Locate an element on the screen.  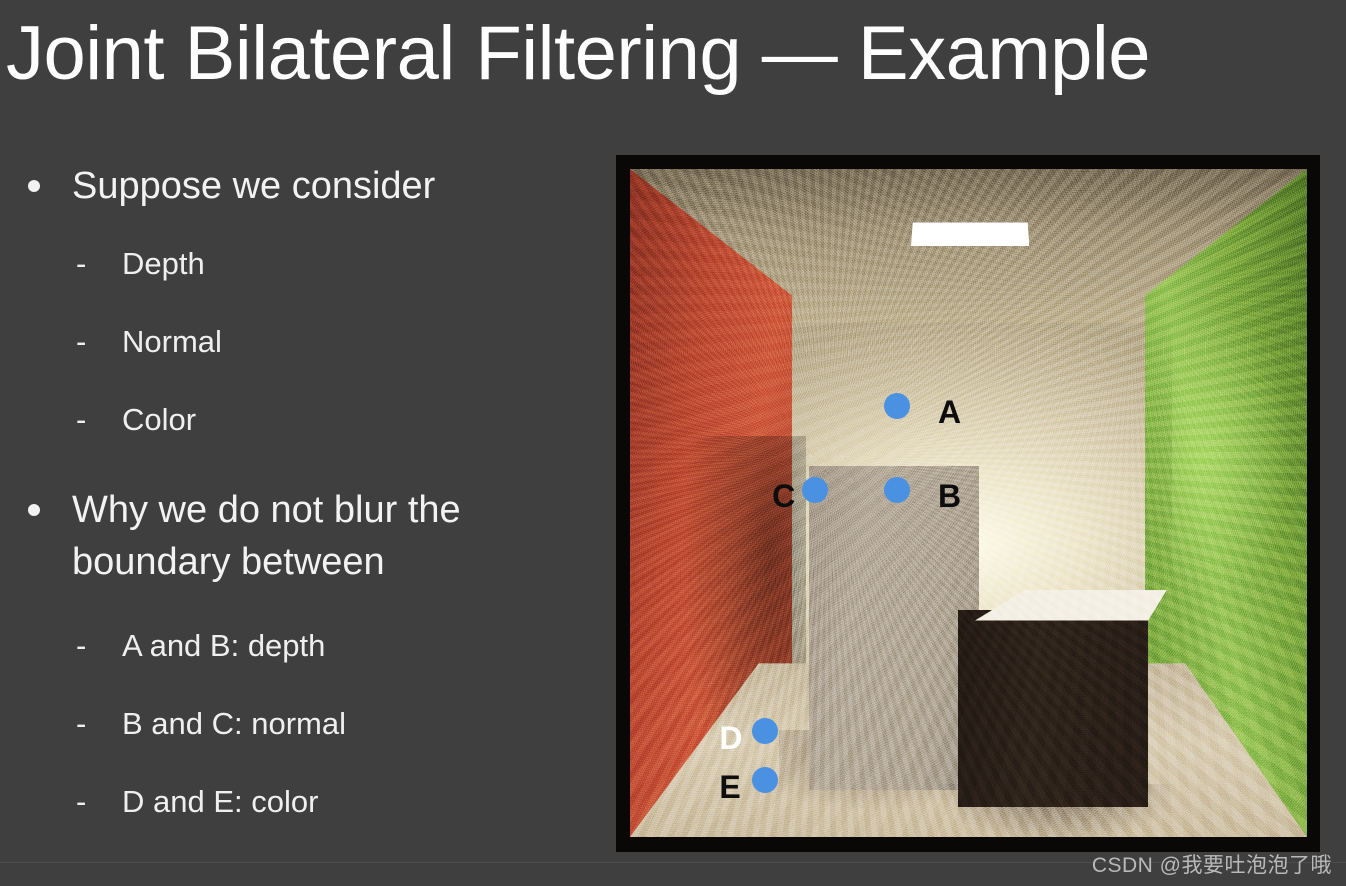
bullet-sub-text: A and B: depth is located at coordinates (224, 645).